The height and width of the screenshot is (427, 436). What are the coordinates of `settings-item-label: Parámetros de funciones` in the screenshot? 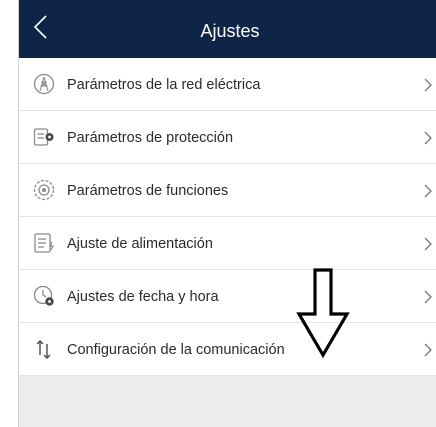 It's located at (148, 191).